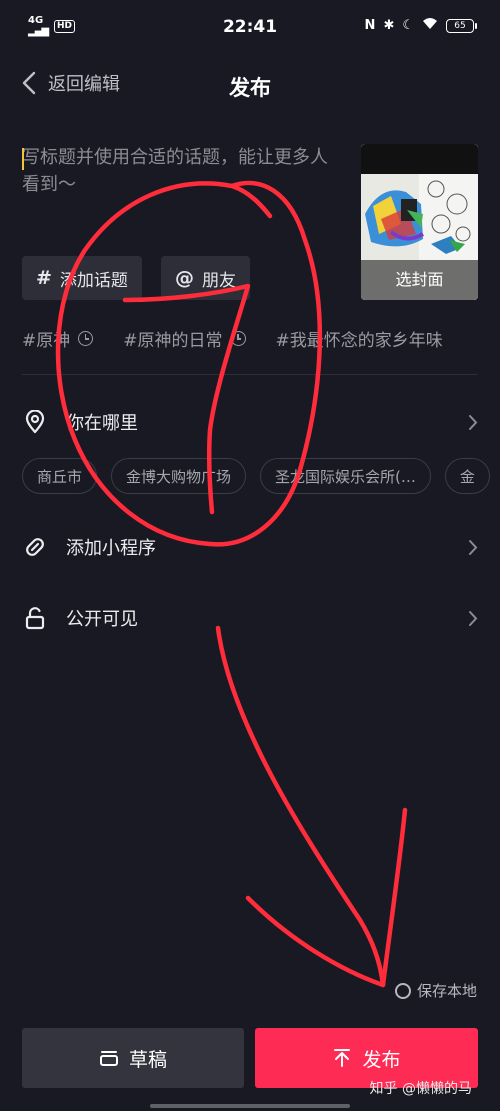  I want to click on page-title: 发布, so click(250, 88).